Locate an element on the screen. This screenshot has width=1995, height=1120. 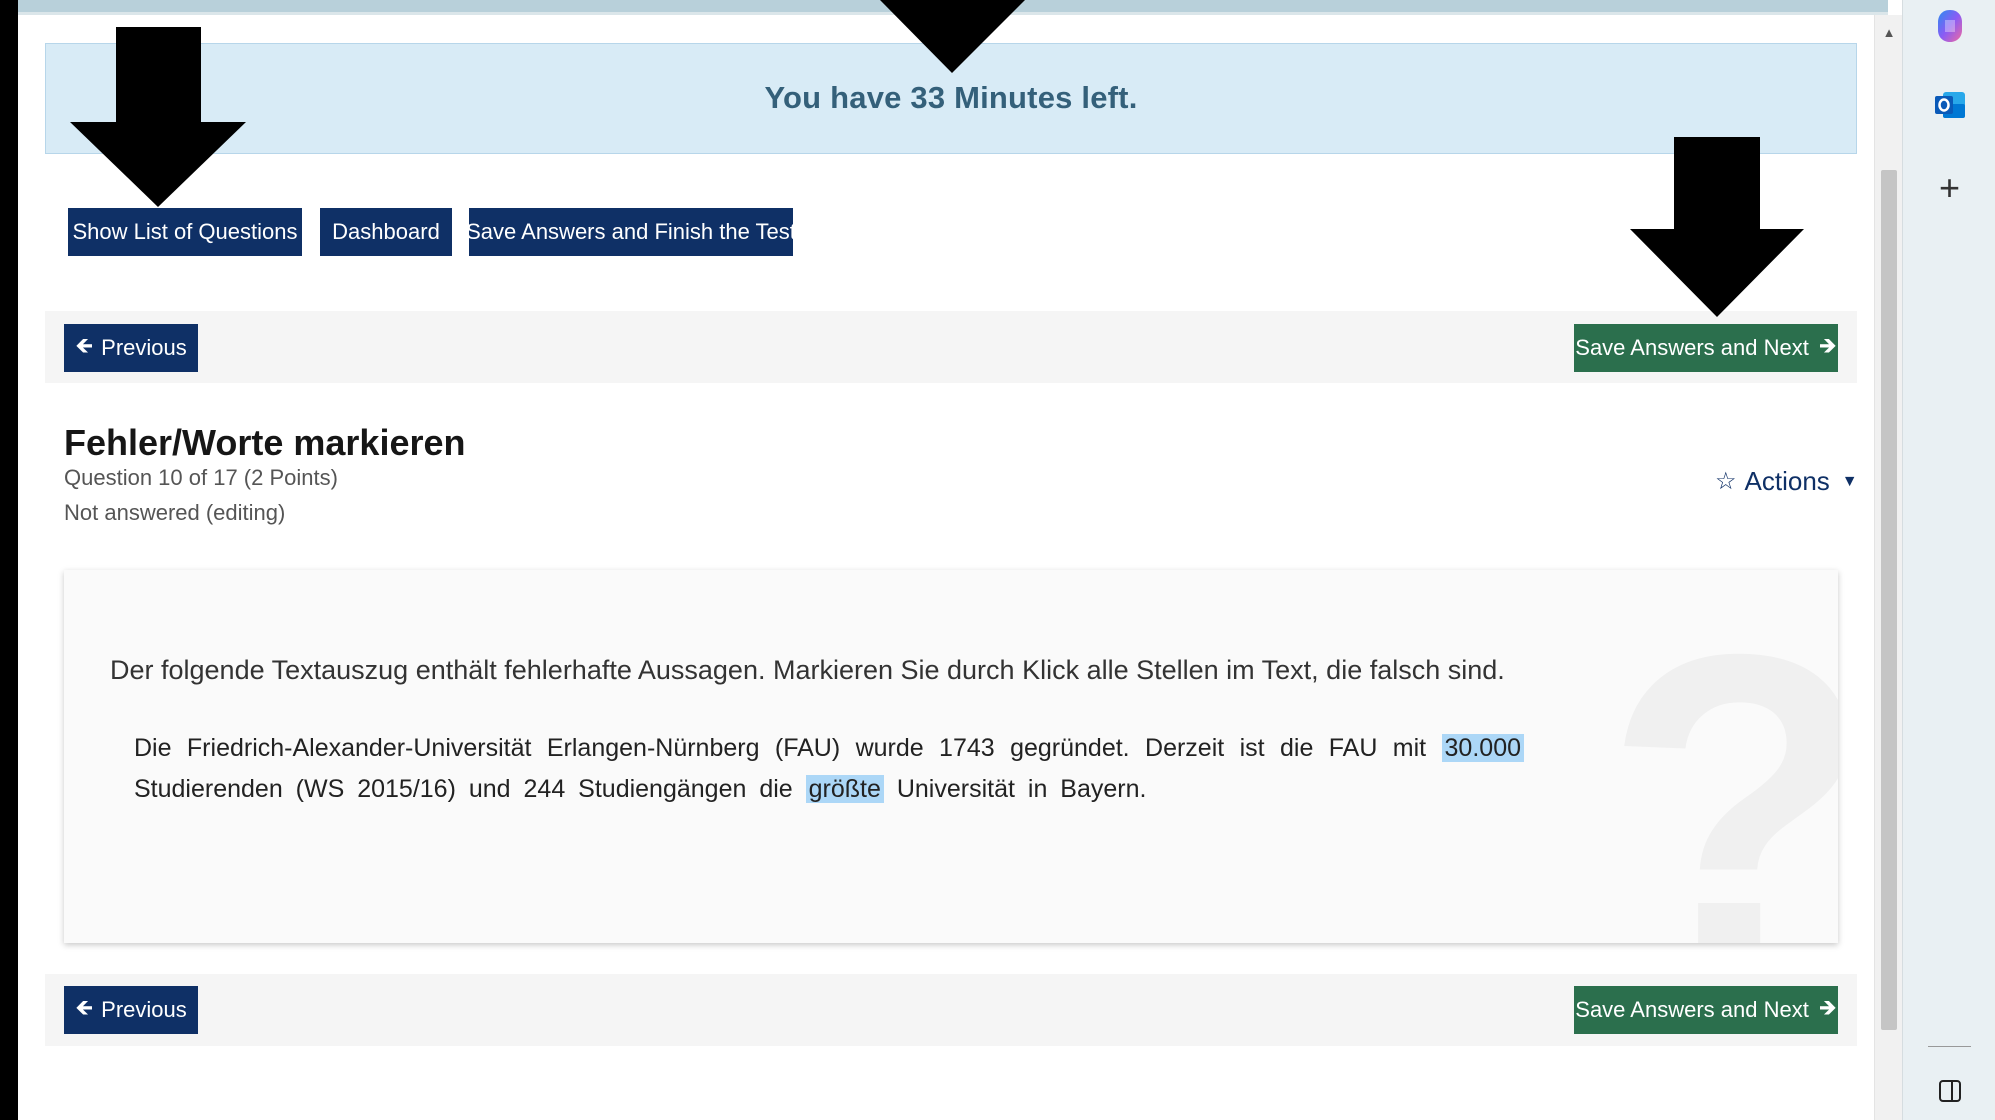
show-list-of-questions-button: Show List of Questions is located at coordinates (185, 232).